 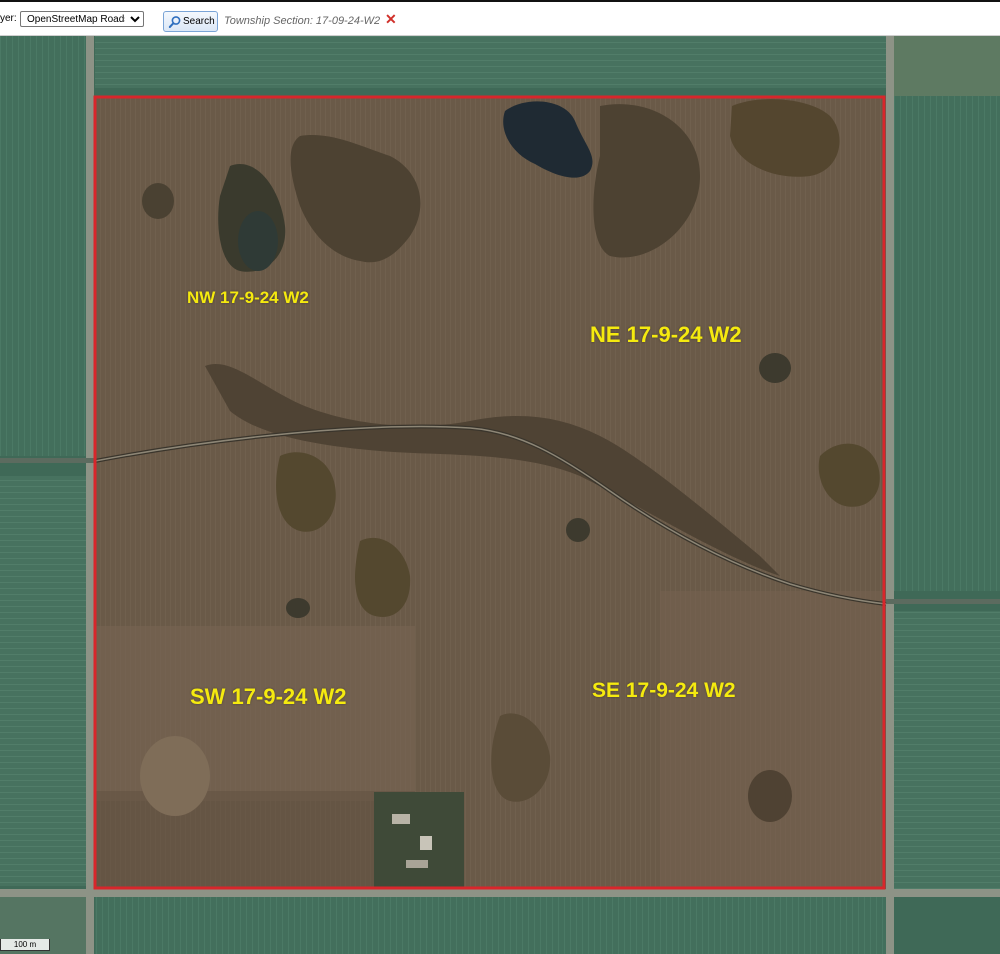 I want to click on road-south, so click(x=500, y=893).